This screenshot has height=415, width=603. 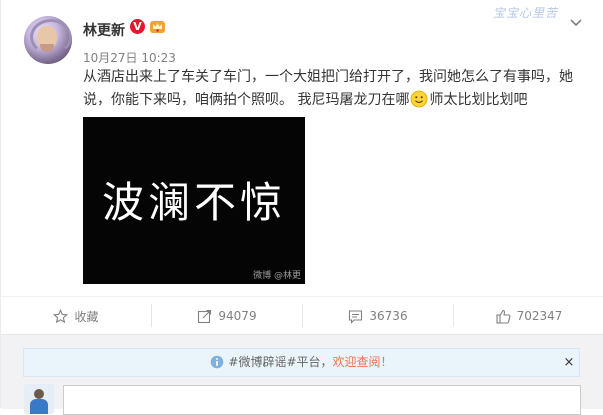 I want to click on info-icon, so click(x=217, y=360).